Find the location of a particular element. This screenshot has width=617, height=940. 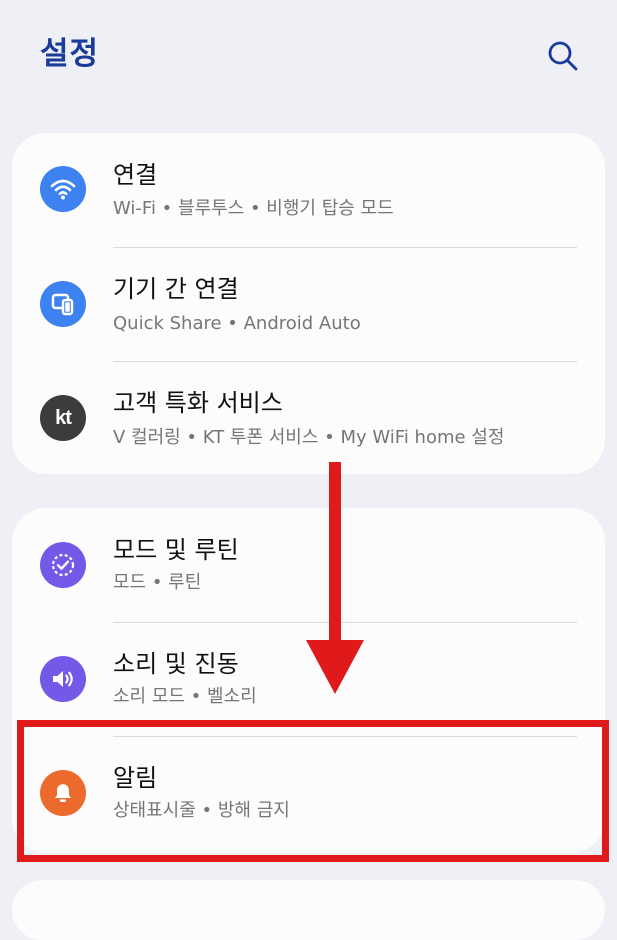

item-title: 모드 및 루틴 is located at coordinates (176, 550).